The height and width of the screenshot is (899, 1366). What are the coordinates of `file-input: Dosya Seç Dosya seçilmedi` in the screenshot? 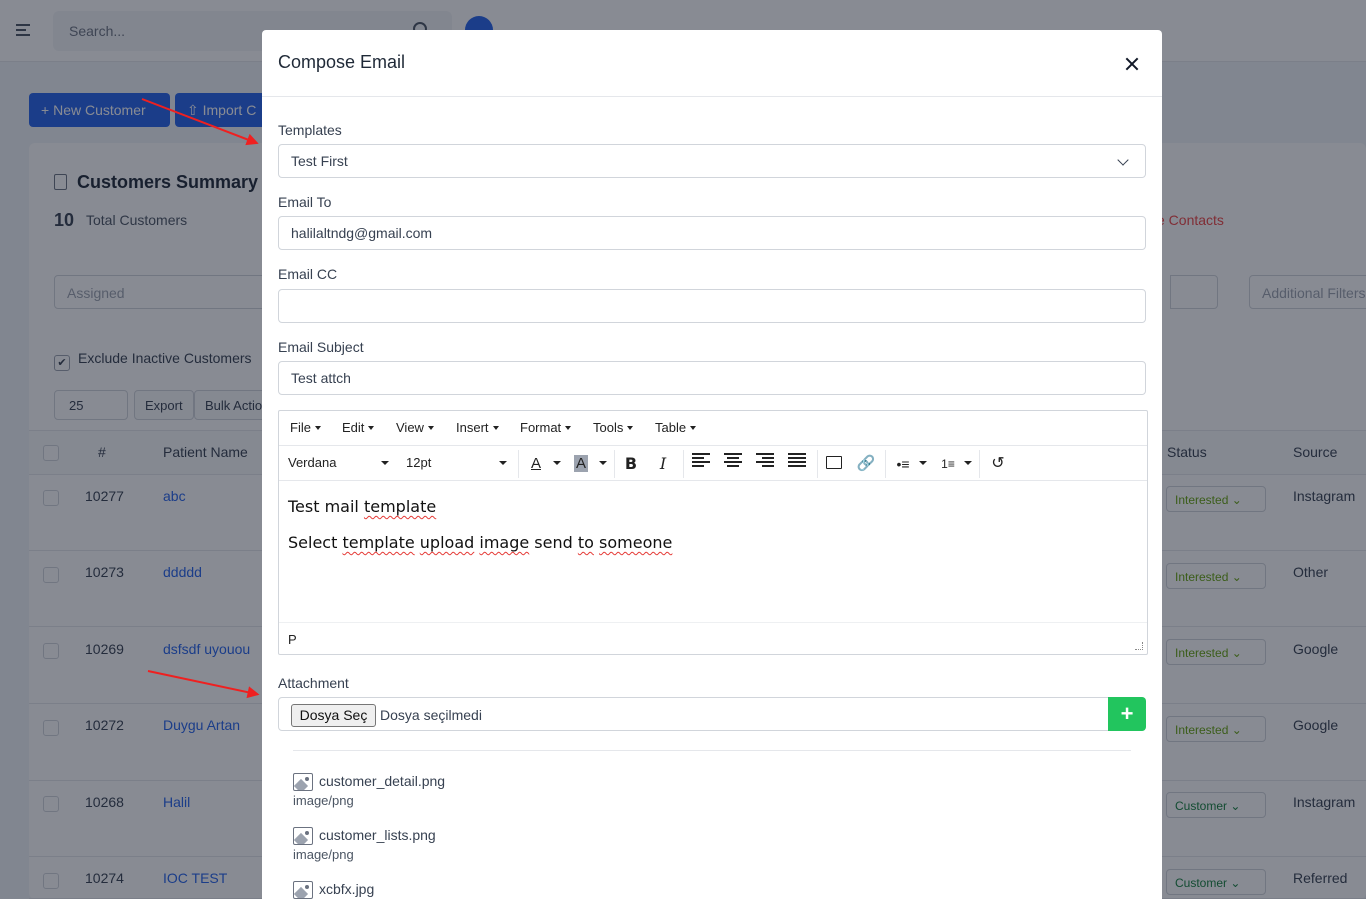 It's located at (694, 714).